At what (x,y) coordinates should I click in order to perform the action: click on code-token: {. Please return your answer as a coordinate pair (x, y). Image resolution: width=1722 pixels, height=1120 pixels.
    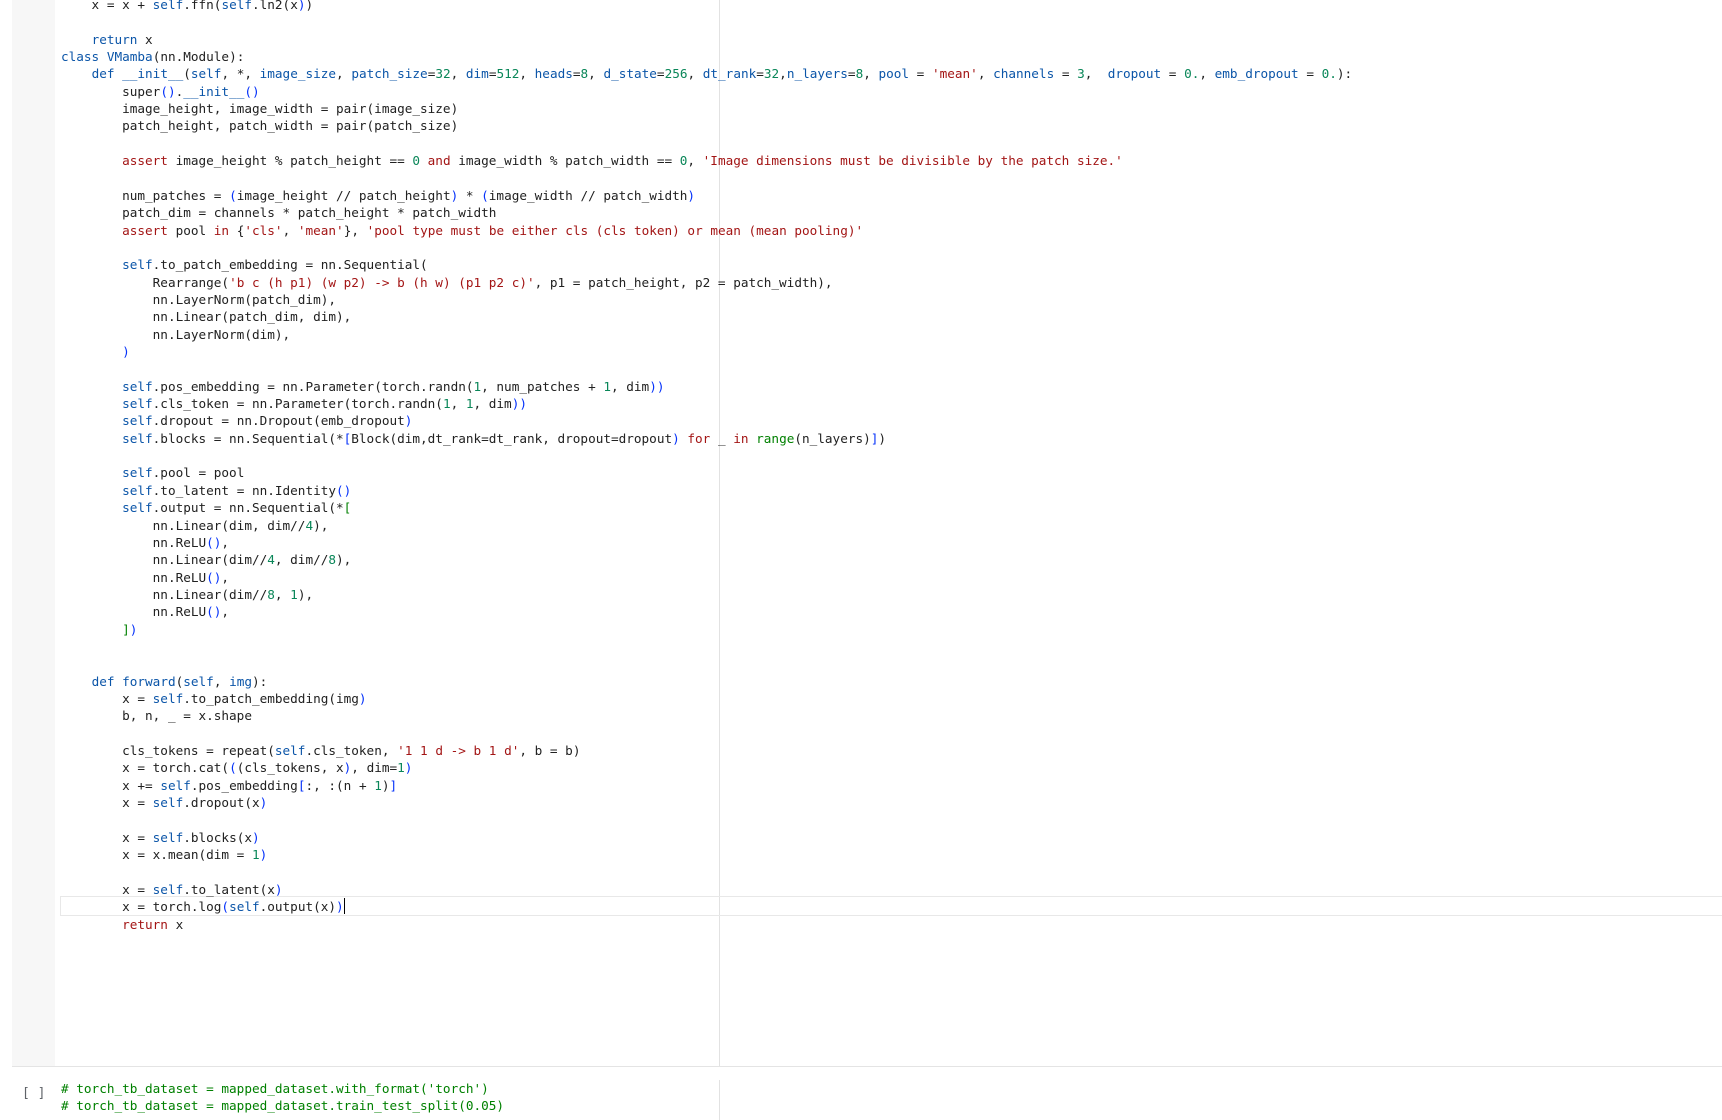
    Looking at the image, I should click on (237, 230).